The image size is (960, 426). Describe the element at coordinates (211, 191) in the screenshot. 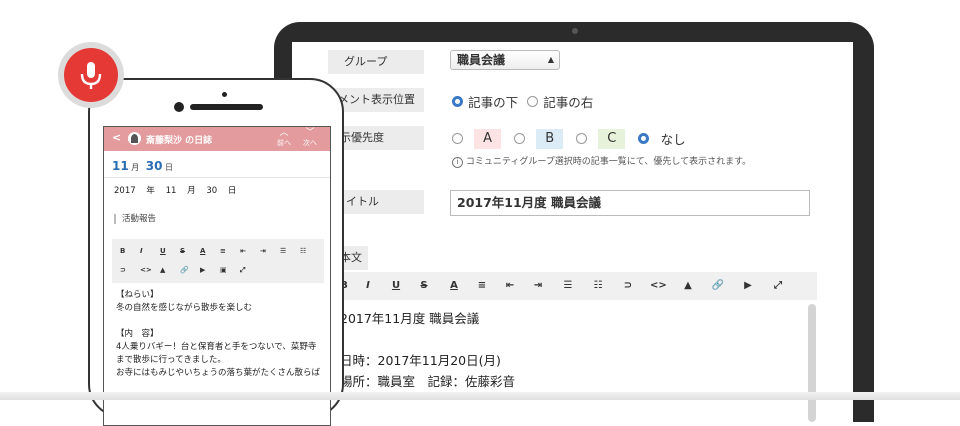

I see `date-day-field: 30` at that location.